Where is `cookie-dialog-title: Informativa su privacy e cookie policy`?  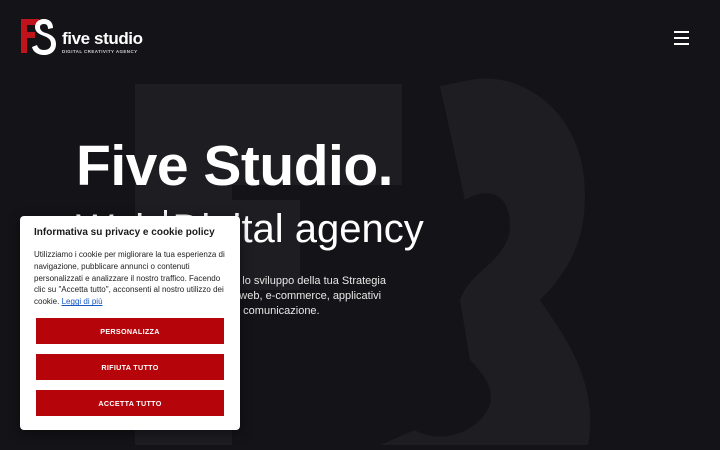
cookie-dialog-title: Informativa su privacy e cookie policy is located at coordinates (124, 232).